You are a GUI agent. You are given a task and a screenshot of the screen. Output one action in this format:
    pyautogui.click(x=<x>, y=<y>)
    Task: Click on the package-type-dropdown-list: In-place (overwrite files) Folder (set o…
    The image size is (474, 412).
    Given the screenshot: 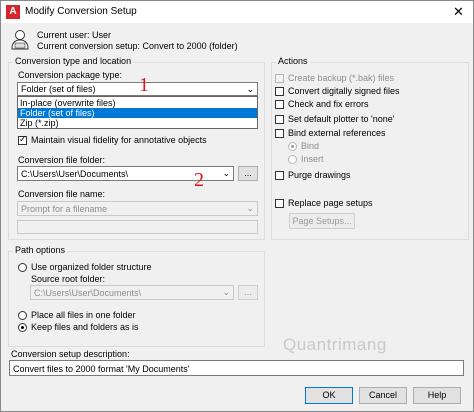 What is the action you would take?
    pyautogui.click(x=137, y=112)
    